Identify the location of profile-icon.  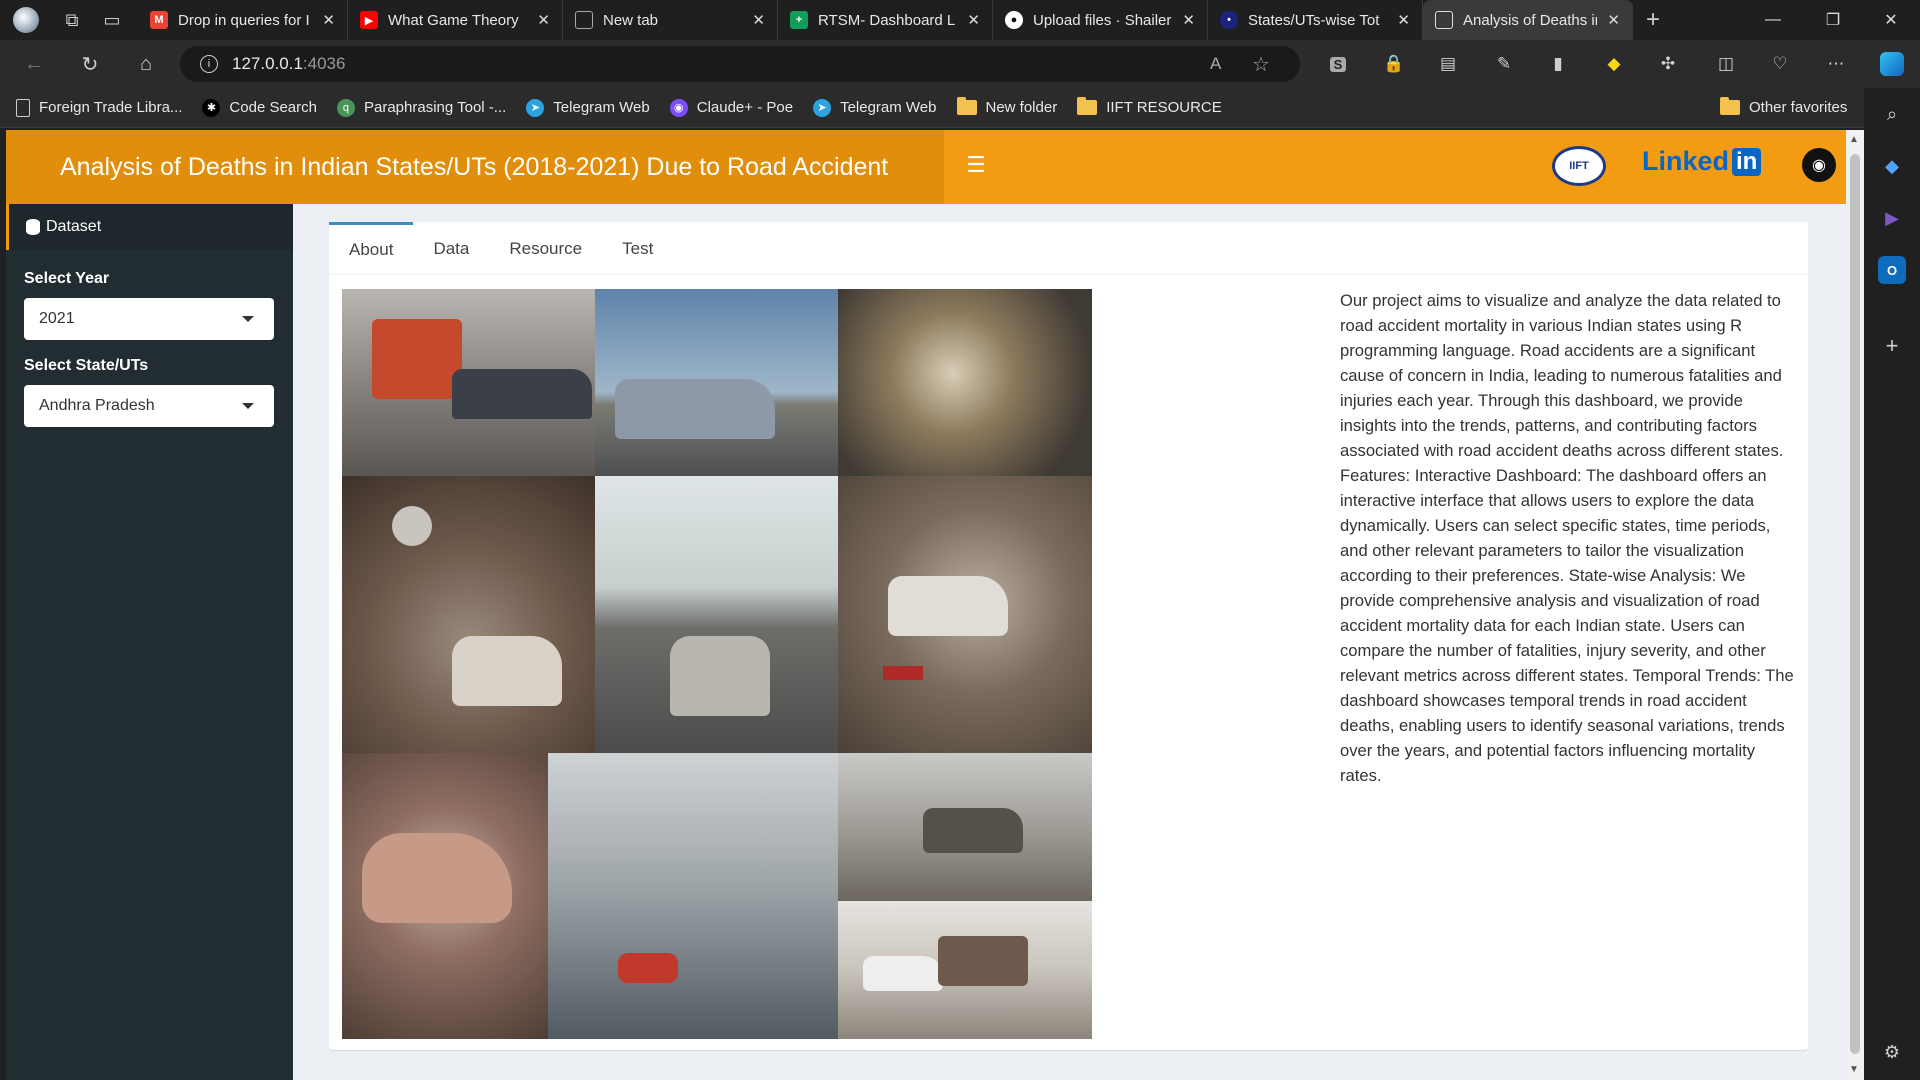
(26, 20).